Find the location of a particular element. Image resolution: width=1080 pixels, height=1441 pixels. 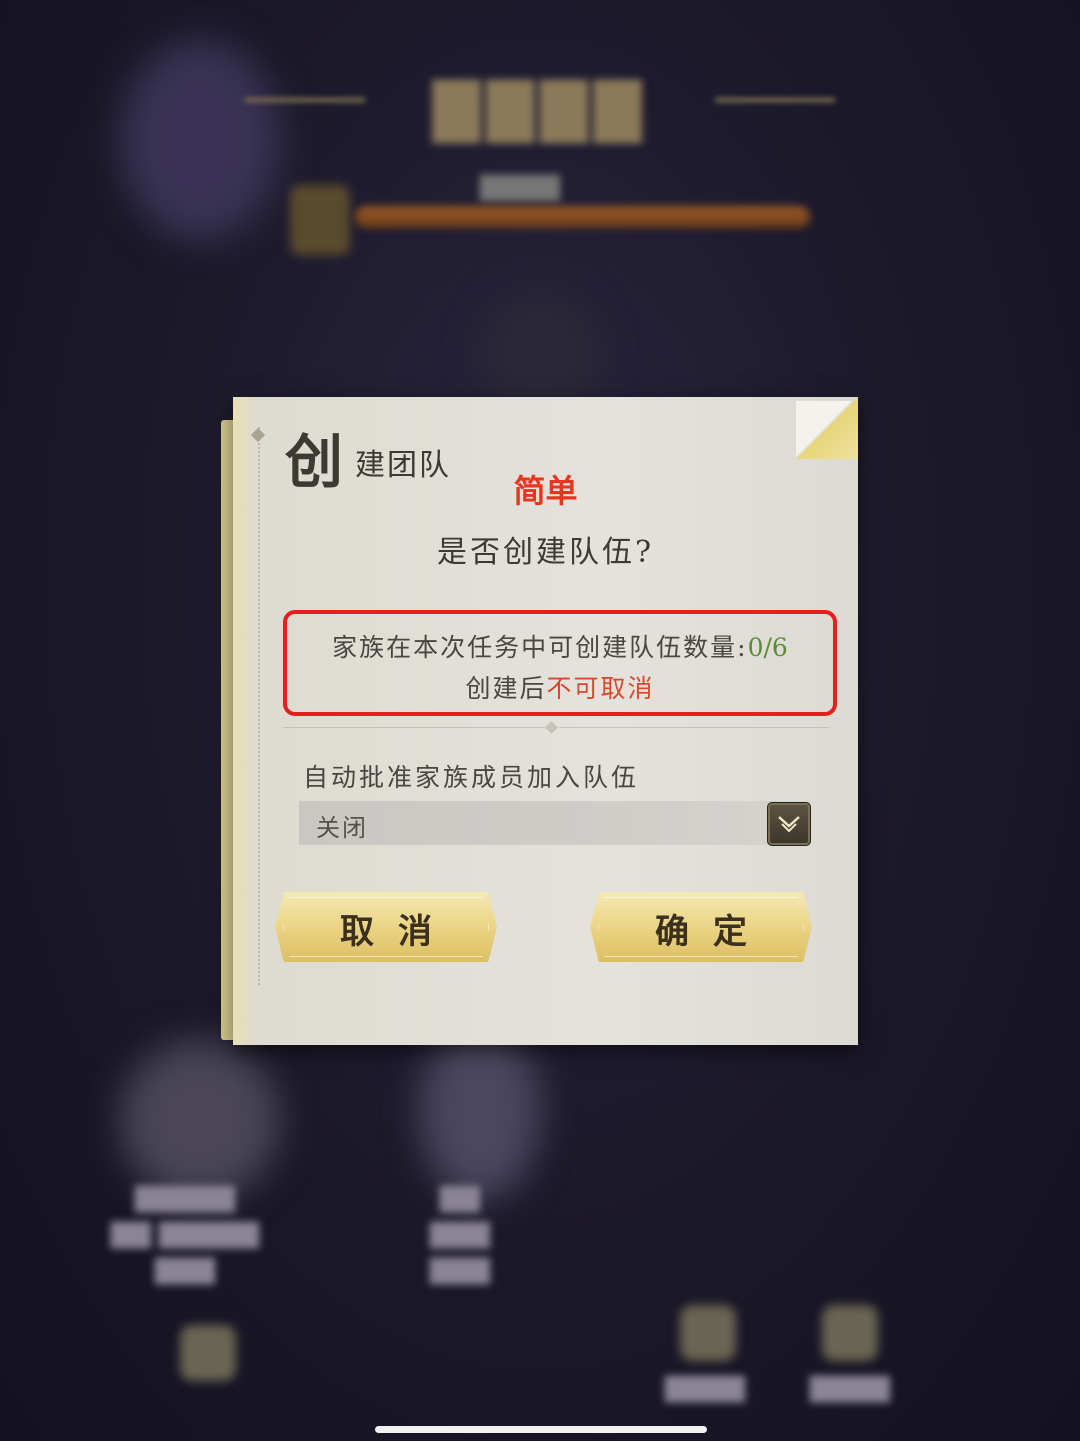

confirm-question: 是否创建队伍? is located at coordinates (545, 552).